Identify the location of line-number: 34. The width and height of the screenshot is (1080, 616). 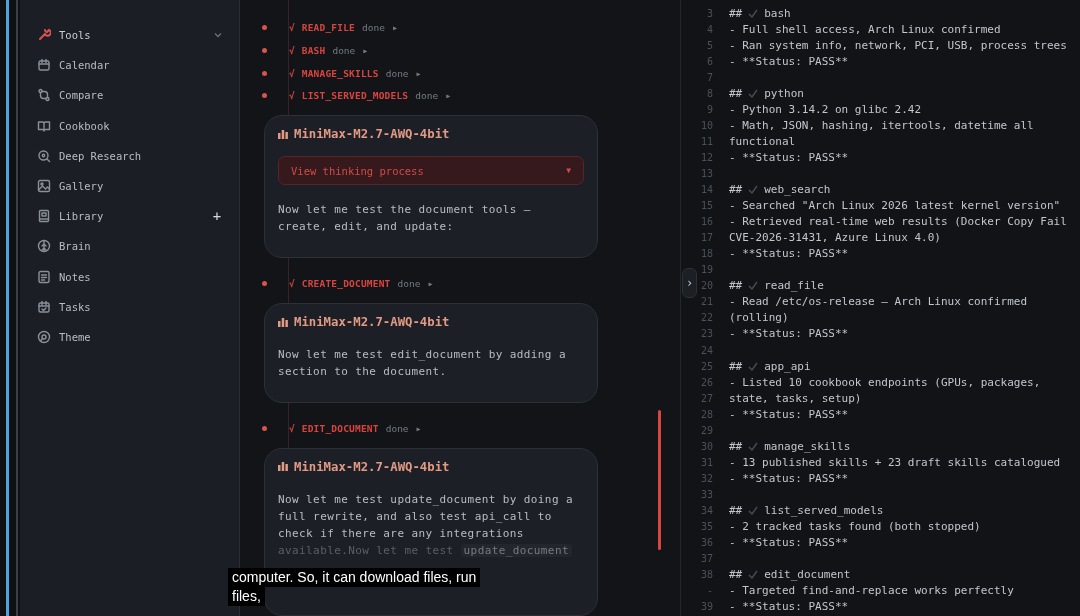
(706, 510).